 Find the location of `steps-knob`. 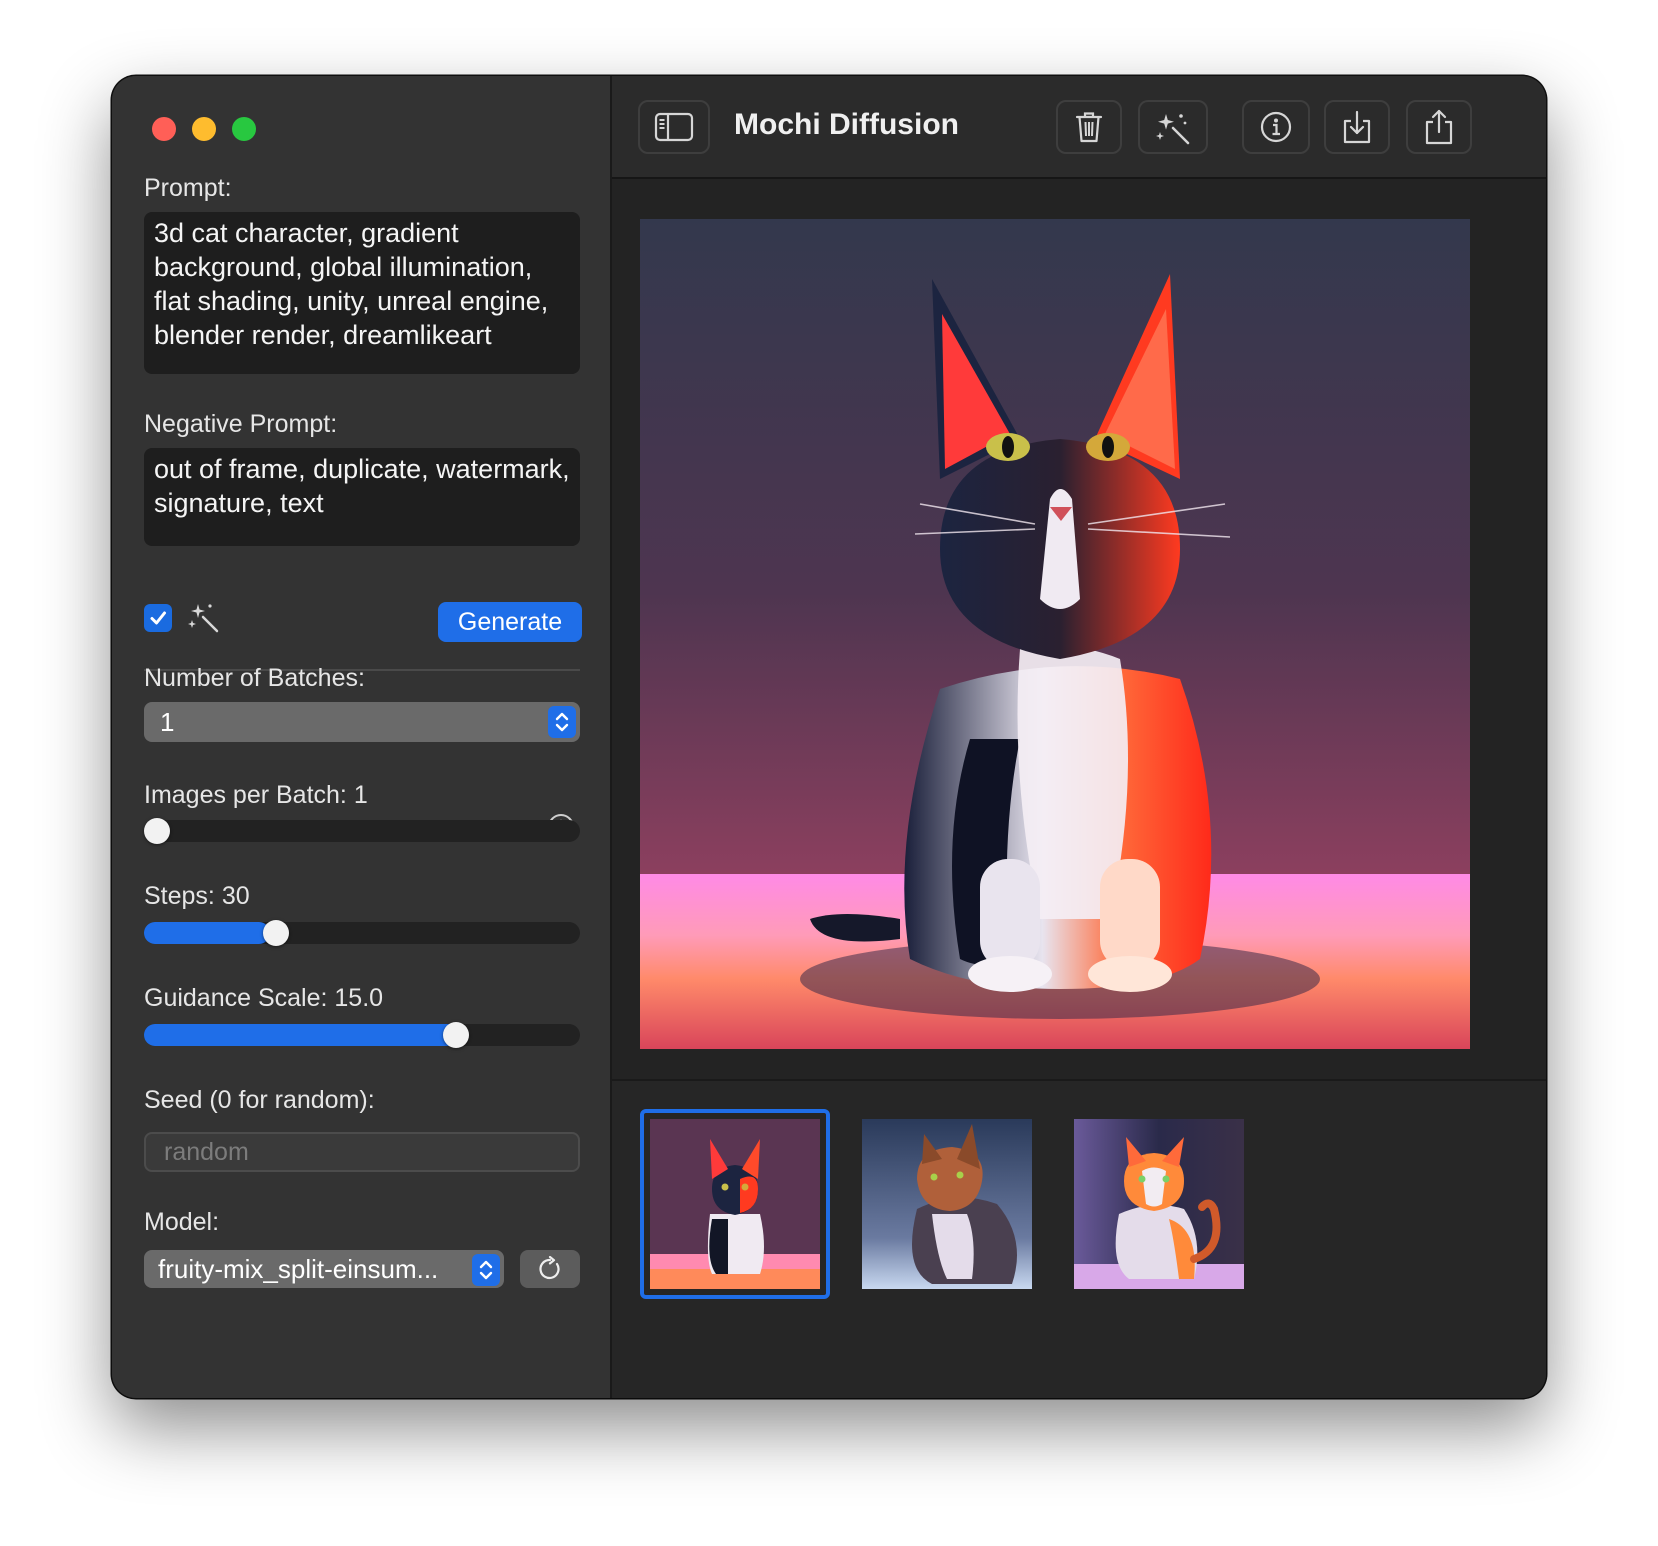

steps-knob is located at coordinates (275, 933).